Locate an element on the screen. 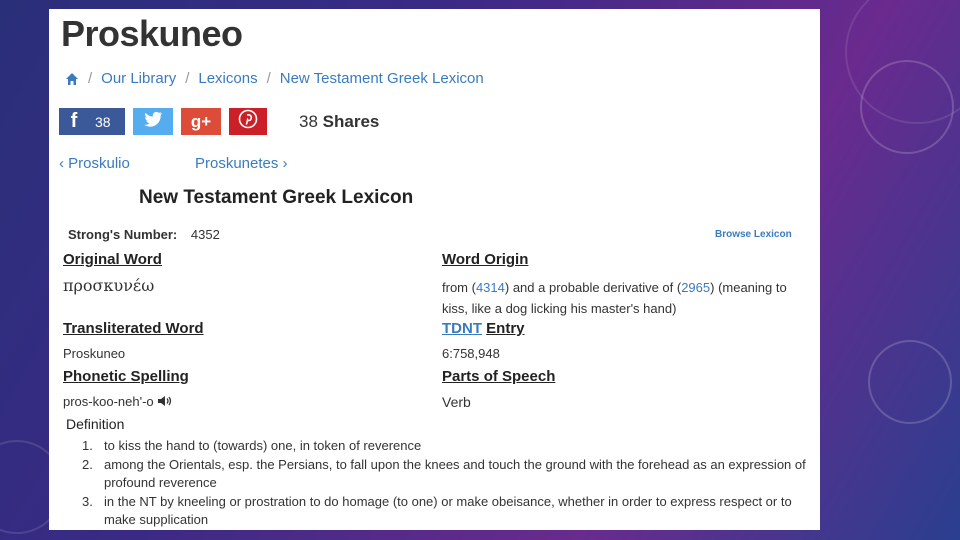 The image size is (960, 540). tdnt-entry-text: Entry is located at coordinates (505, 328).